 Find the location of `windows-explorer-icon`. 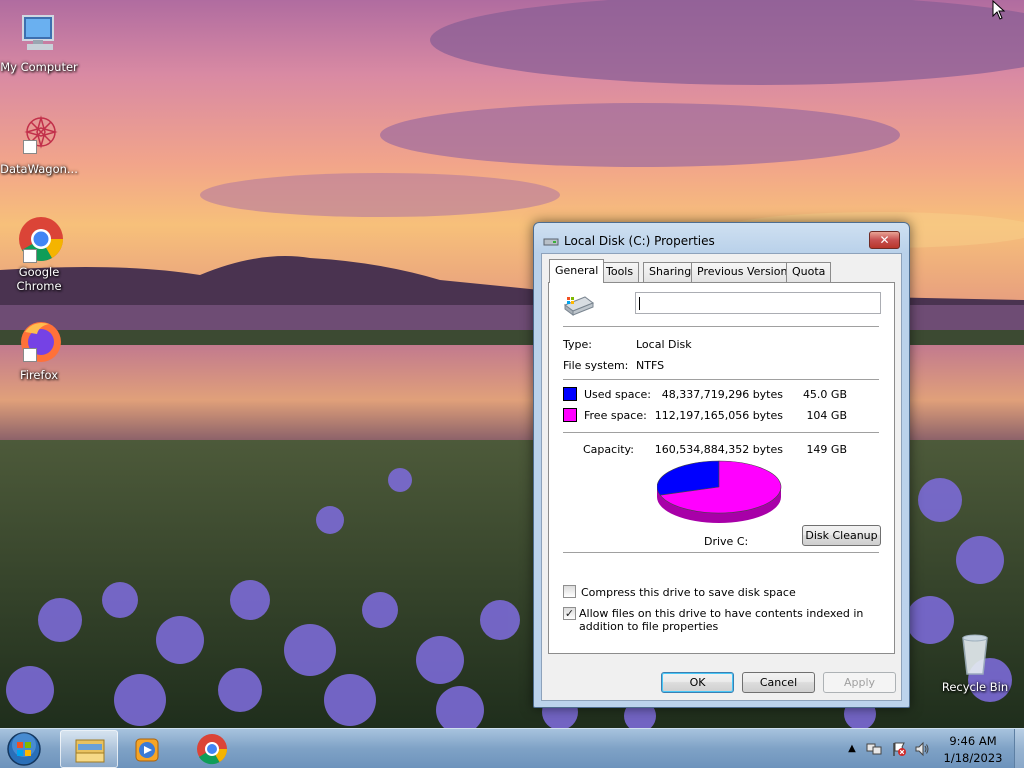

windows-explorer-icon is located at coordinates (90, 751).